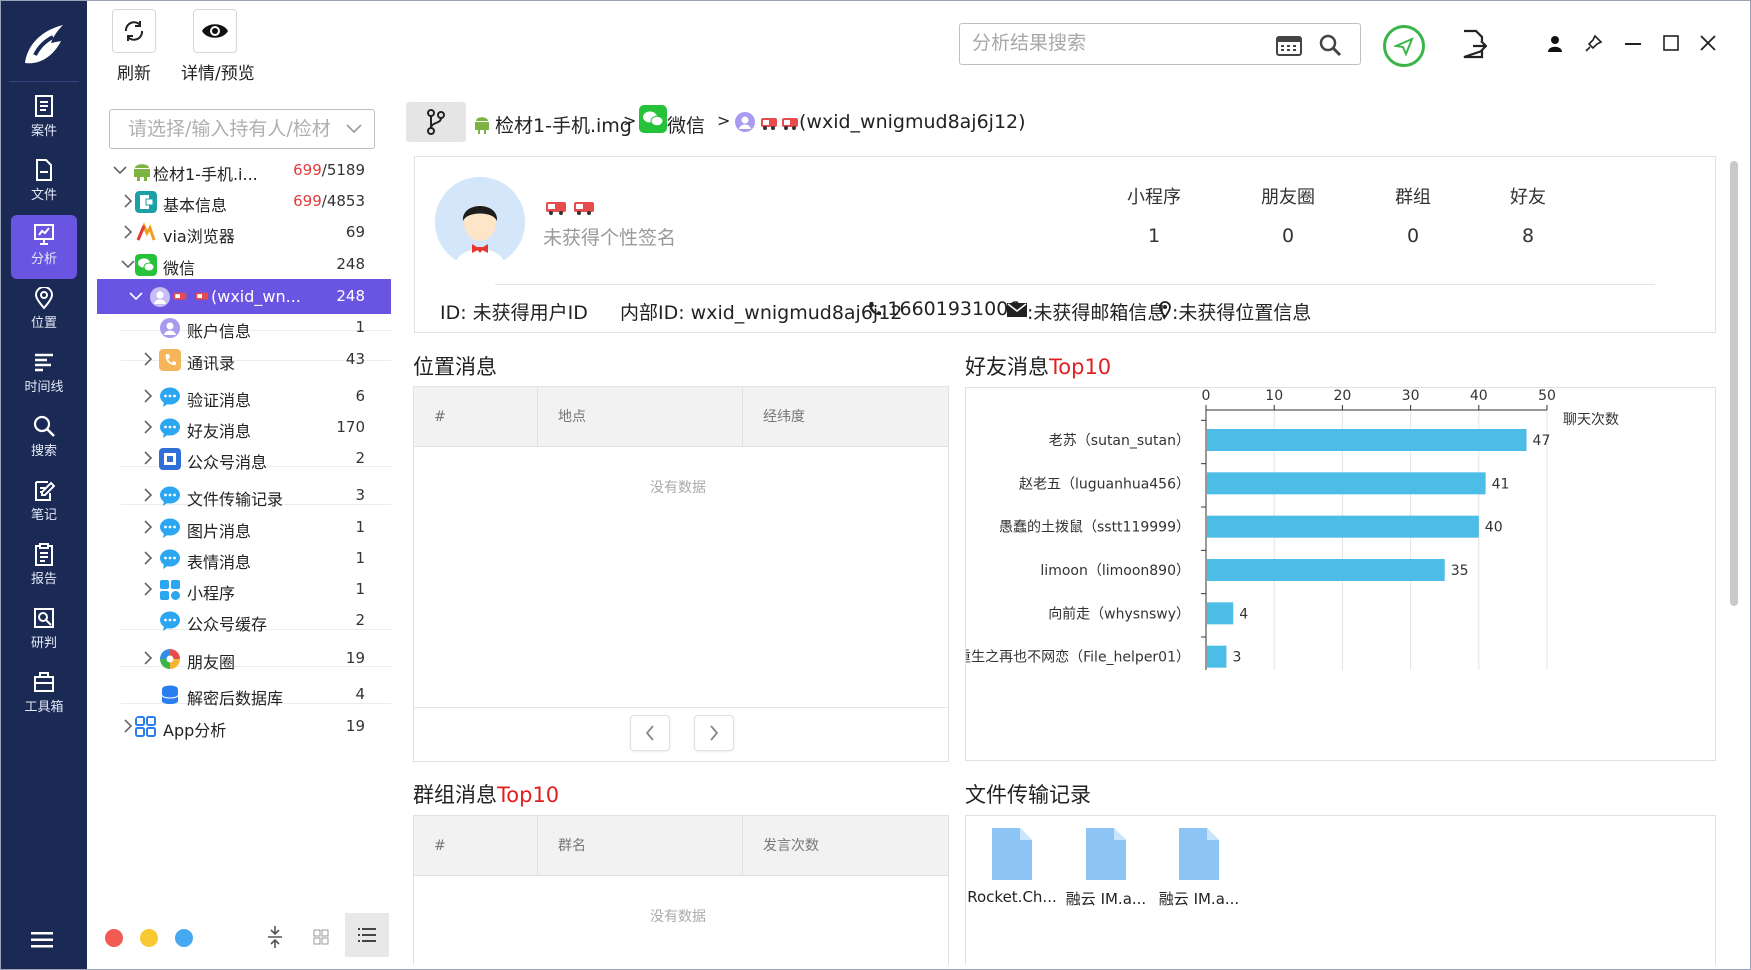 This screenshot has height=970, width=1751. I want to click on tree-item: (wxid_wn... 248, so click(244, 296).